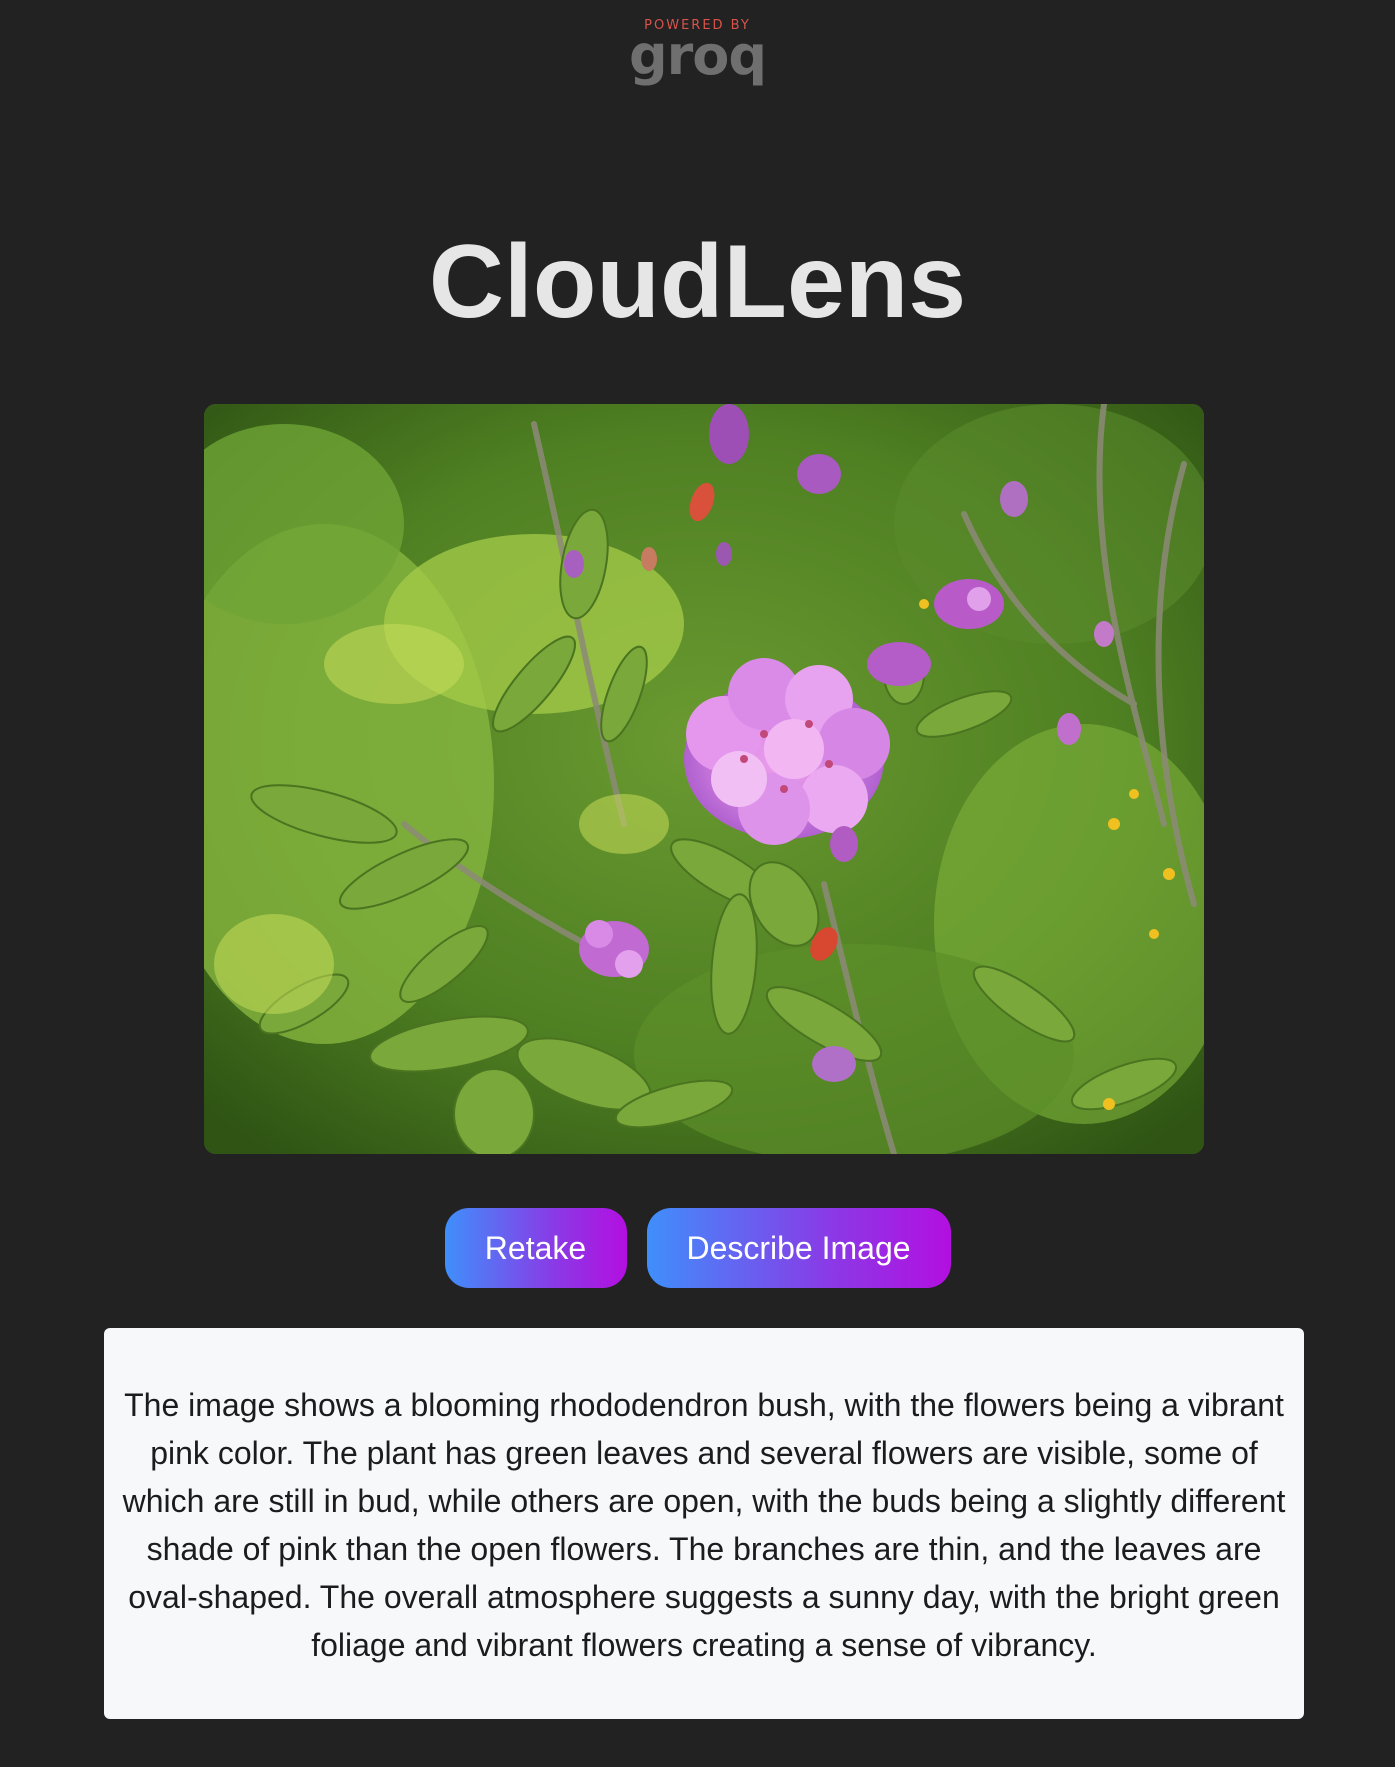 This screenshot has height=1767, width=1395. What do you see at coordinates (798, 1248) in the screenshot?
I see `describe-image-button: Describe Image` at bounding box center [798, 1248].